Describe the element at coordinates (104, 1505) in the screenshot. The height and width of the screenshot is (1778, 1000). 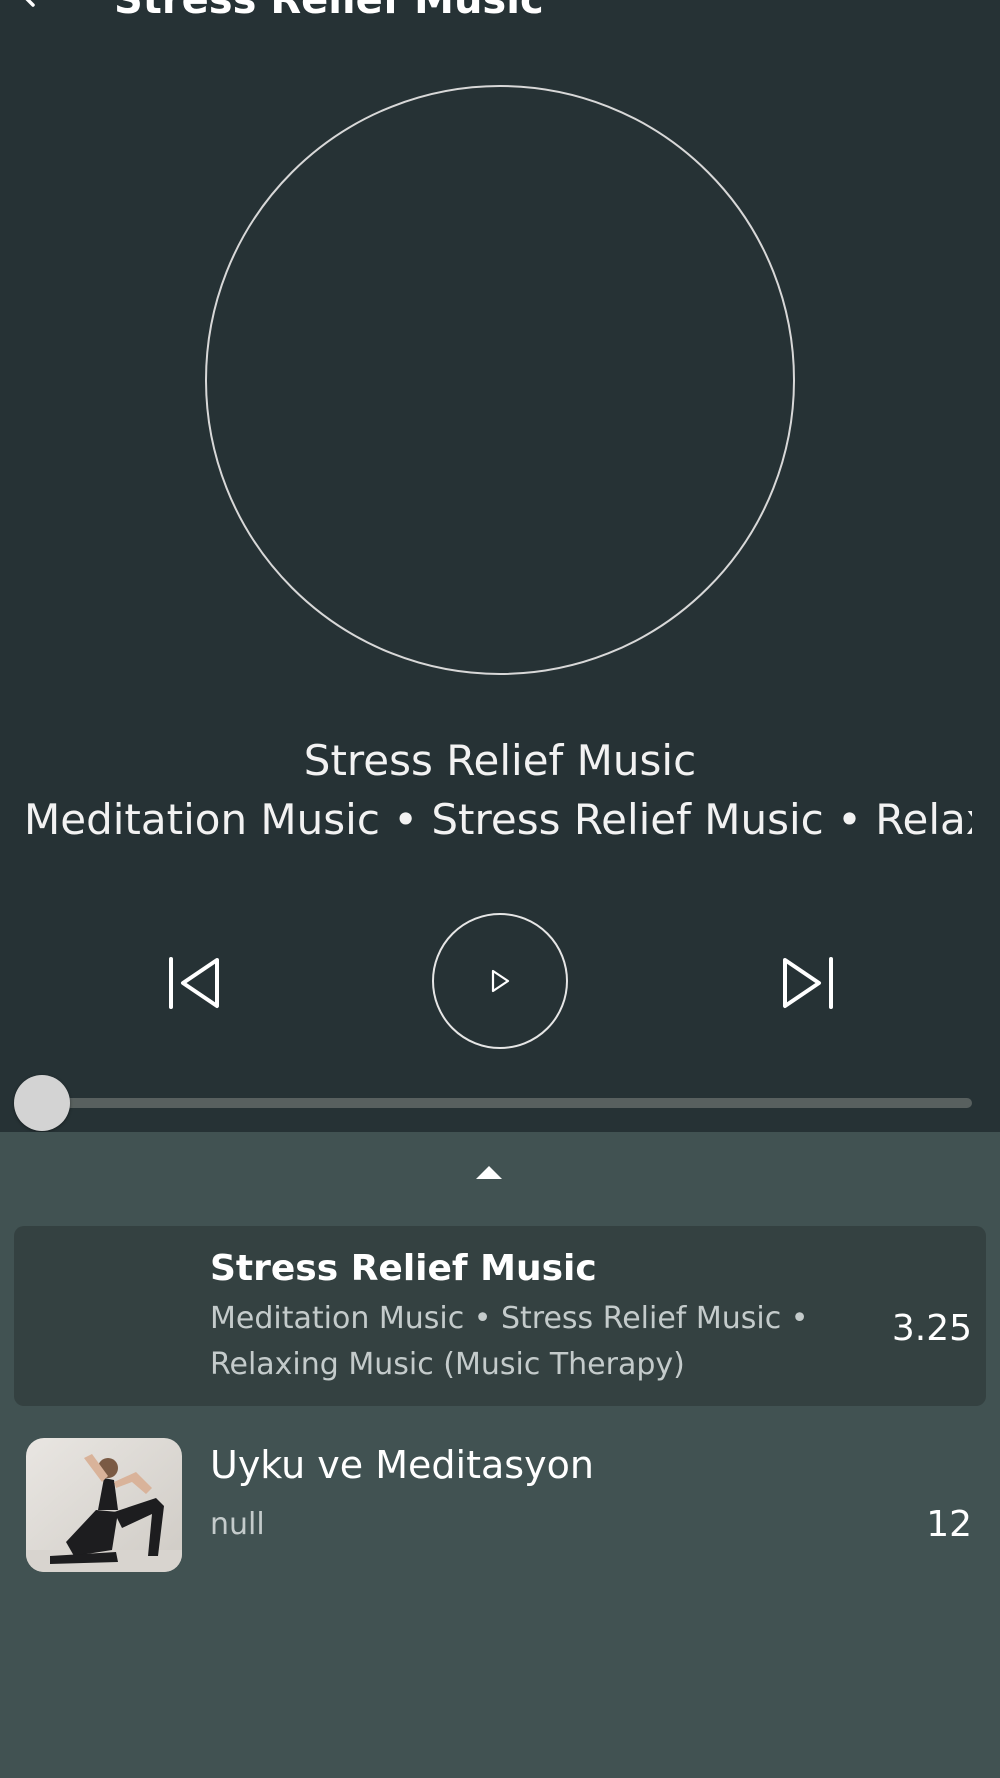
I see `yoga-thumbnail` at that location.